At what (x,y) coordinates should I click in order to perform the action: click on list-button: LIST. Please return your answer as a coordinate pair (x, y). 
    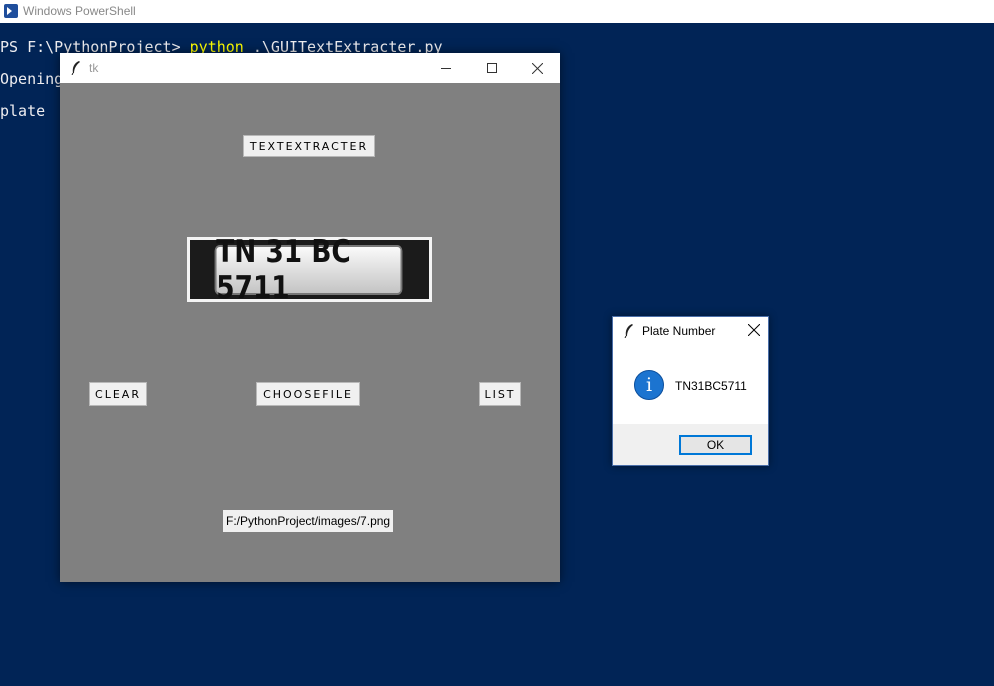
    Looking at the image, I should click on (500, 394).